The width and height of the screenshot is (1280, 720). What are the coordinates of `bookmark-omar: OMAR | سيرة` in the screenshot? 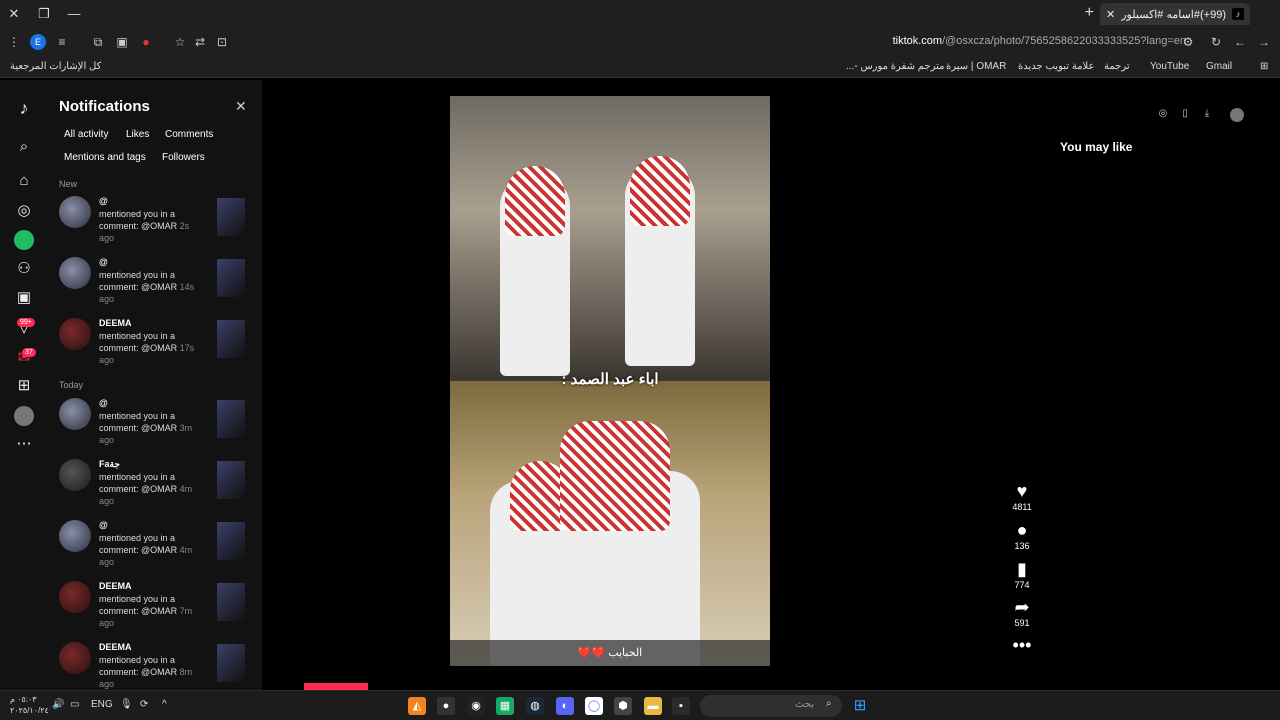 It's located at (976, 66).